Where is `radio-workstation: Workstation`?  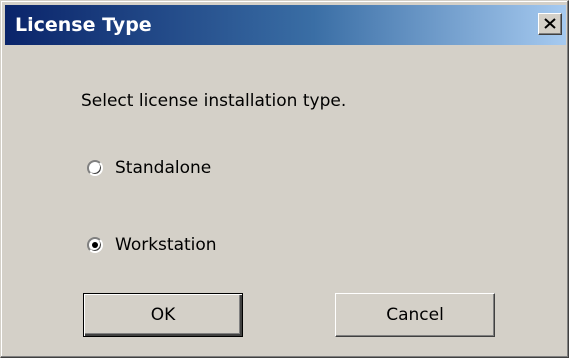
radio-workstation: Workstation is located at coordinates (152, 245).